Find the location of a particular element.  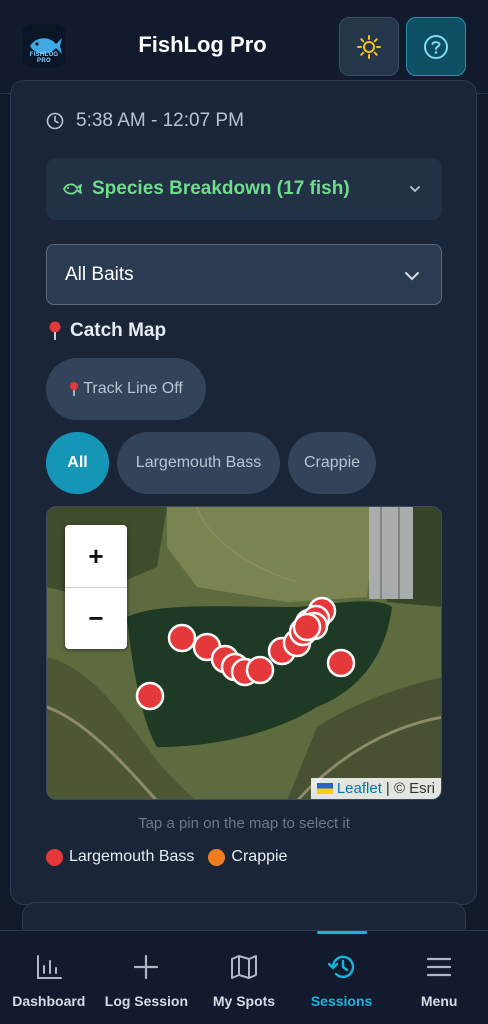

history-icon is located at coordinates (340, 967).